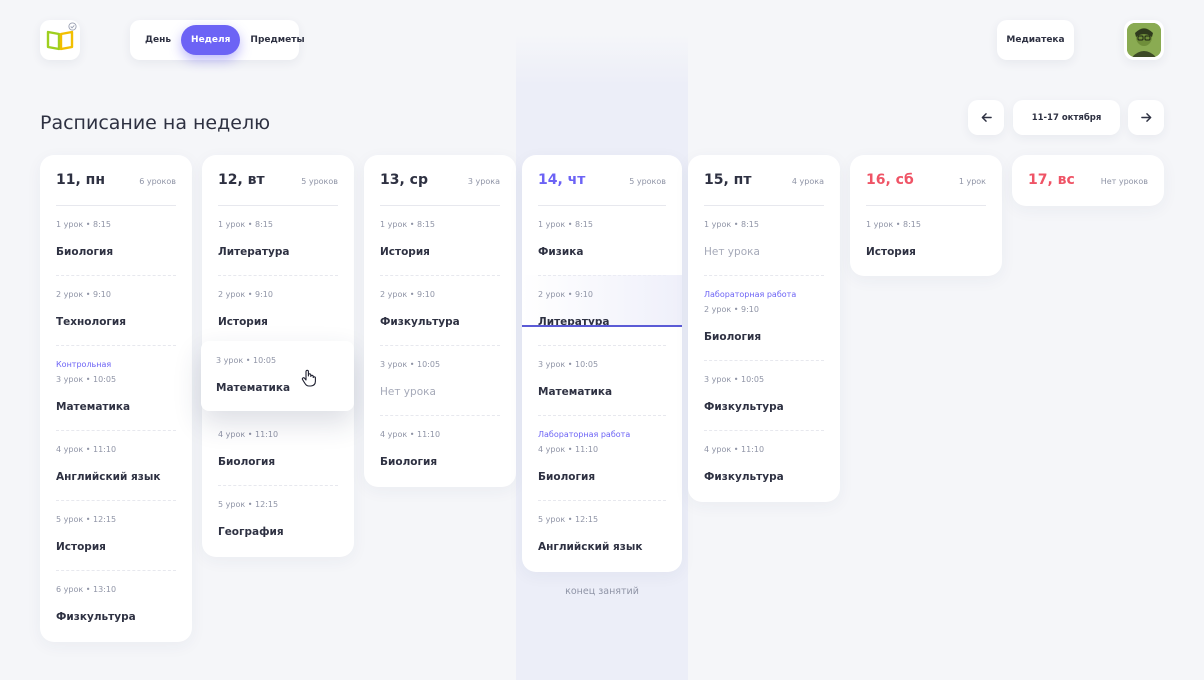  Describe the element at coordinates (278, 241) in the screenshot. I see `lesson-item: 1 урок • 8:15 Литература` at that location.